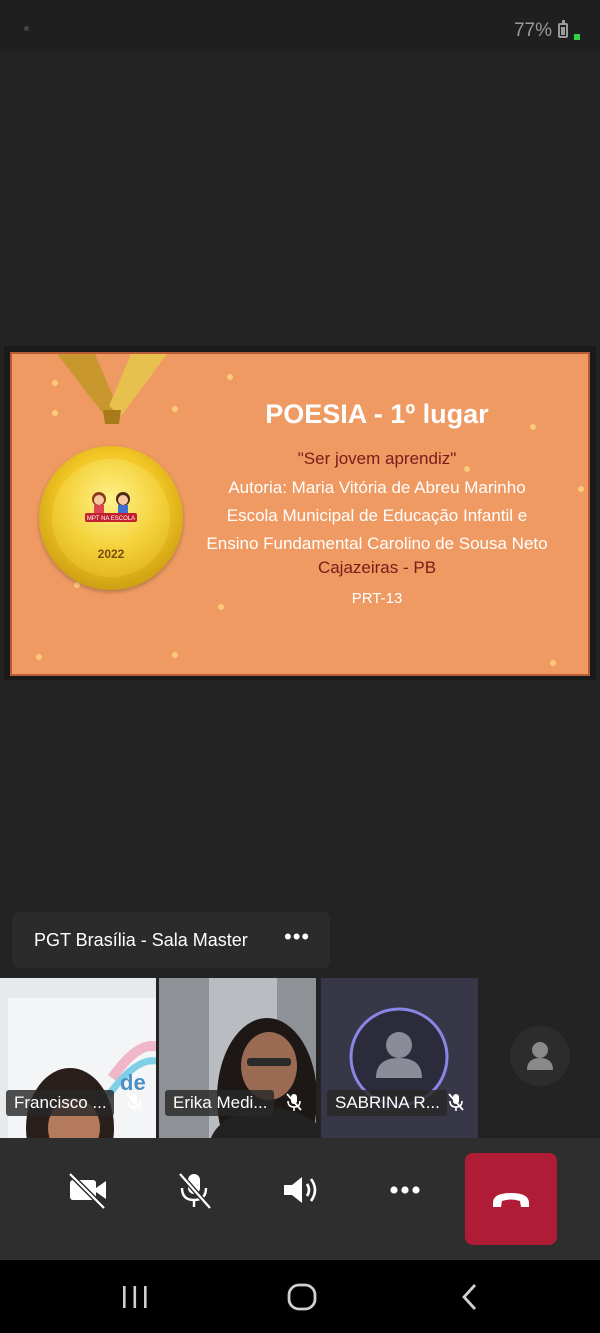 The image size is (600, 1333). What do you see at coordinates (135, 1297) in the screenshot?
I see `recent-apps-icon` at bounding box center [135, 1297].